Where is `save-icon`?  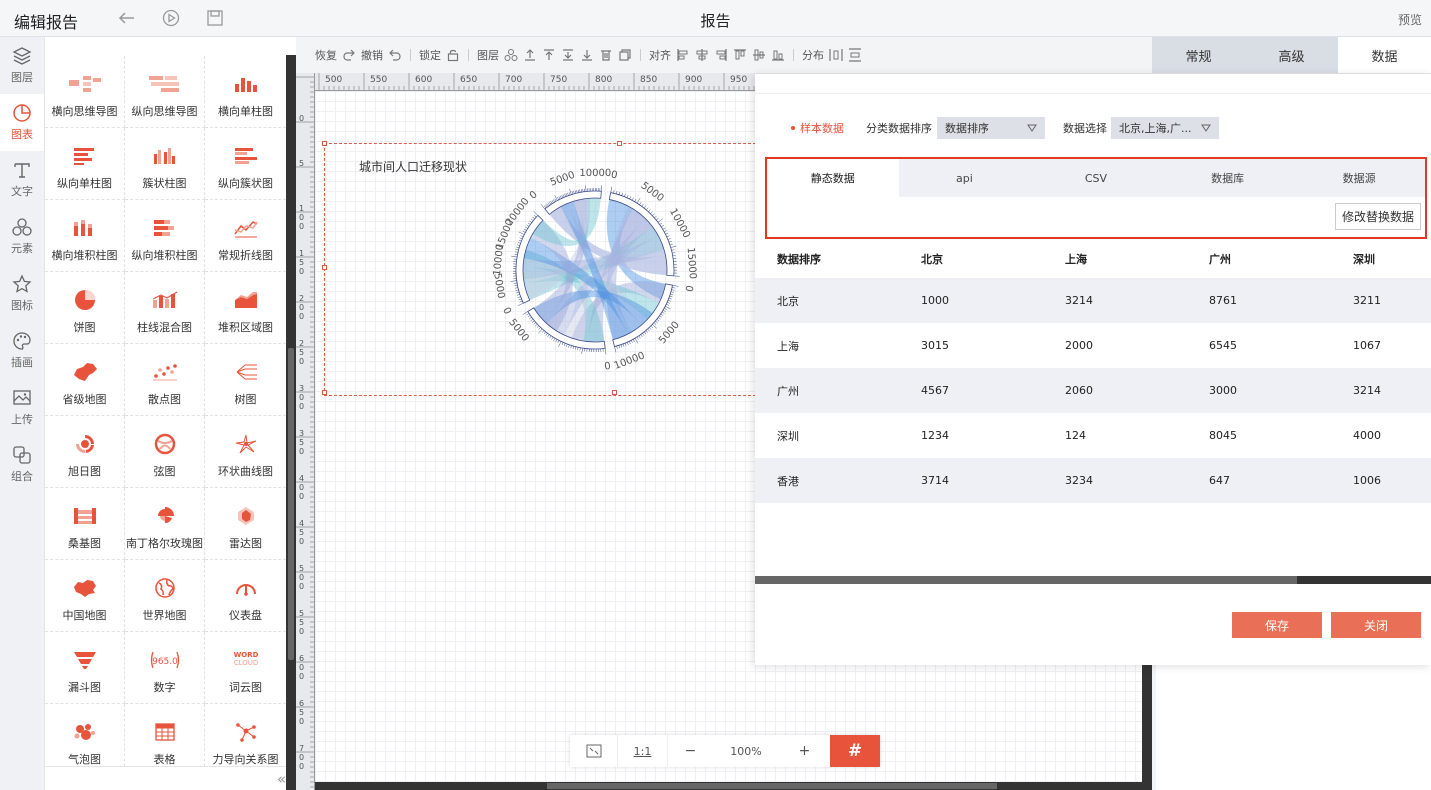 save-icon is located at coordinates (215, 18).